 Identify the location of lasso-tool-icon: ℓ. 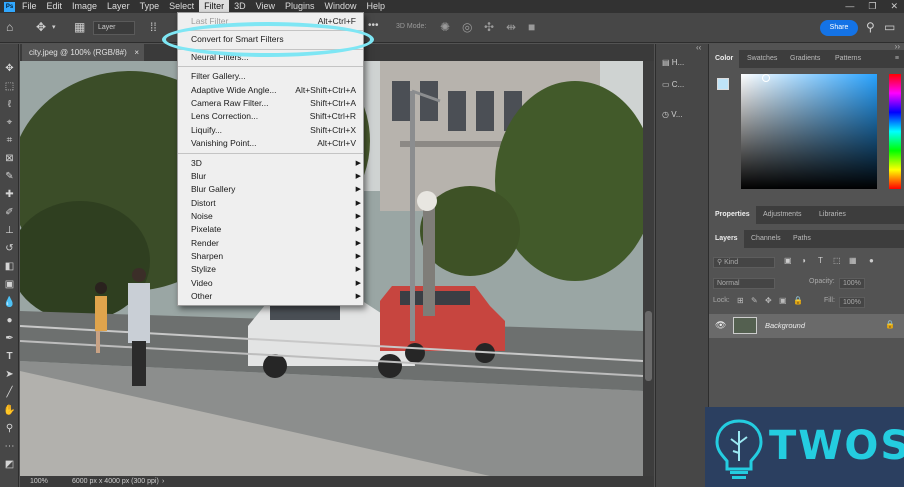
(9, 105).